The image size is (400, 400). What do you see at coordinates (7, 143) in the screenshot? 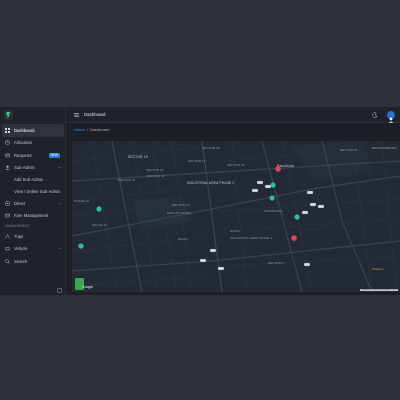
I see `allocation-icon` at bounding box center [7, 143].